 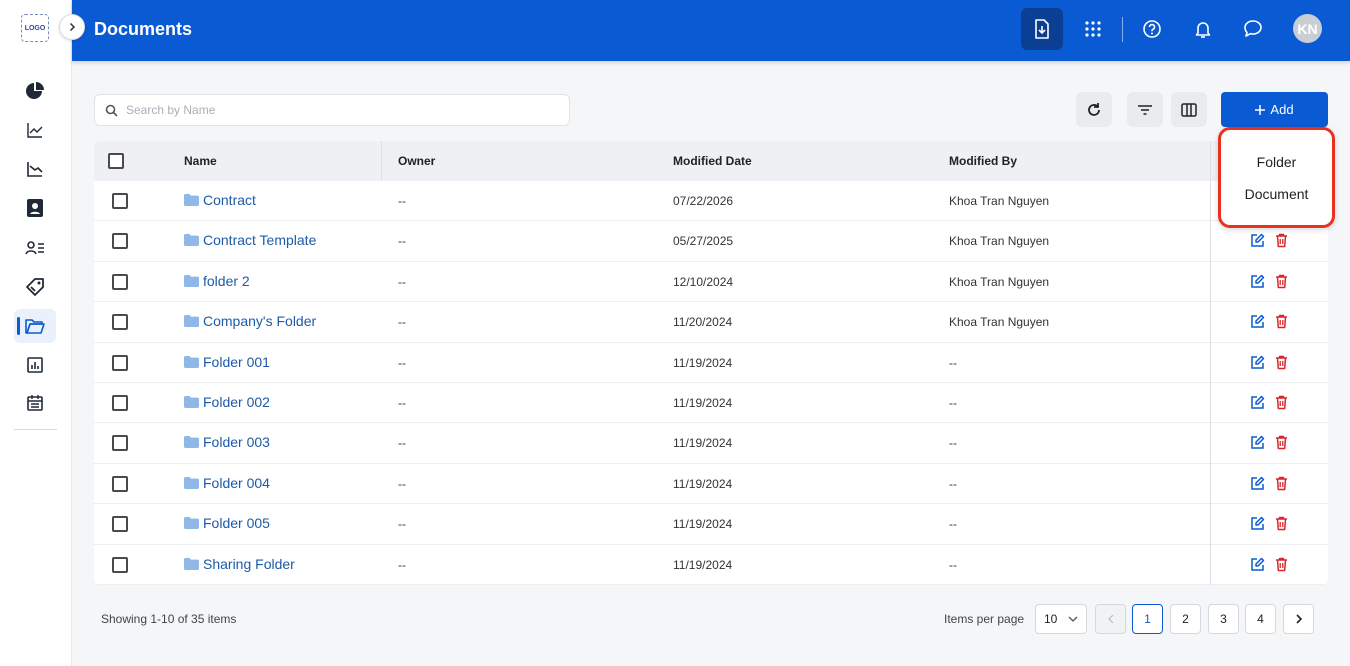 I want to click on sidebar-item-documents, so click(x=35, y=326).